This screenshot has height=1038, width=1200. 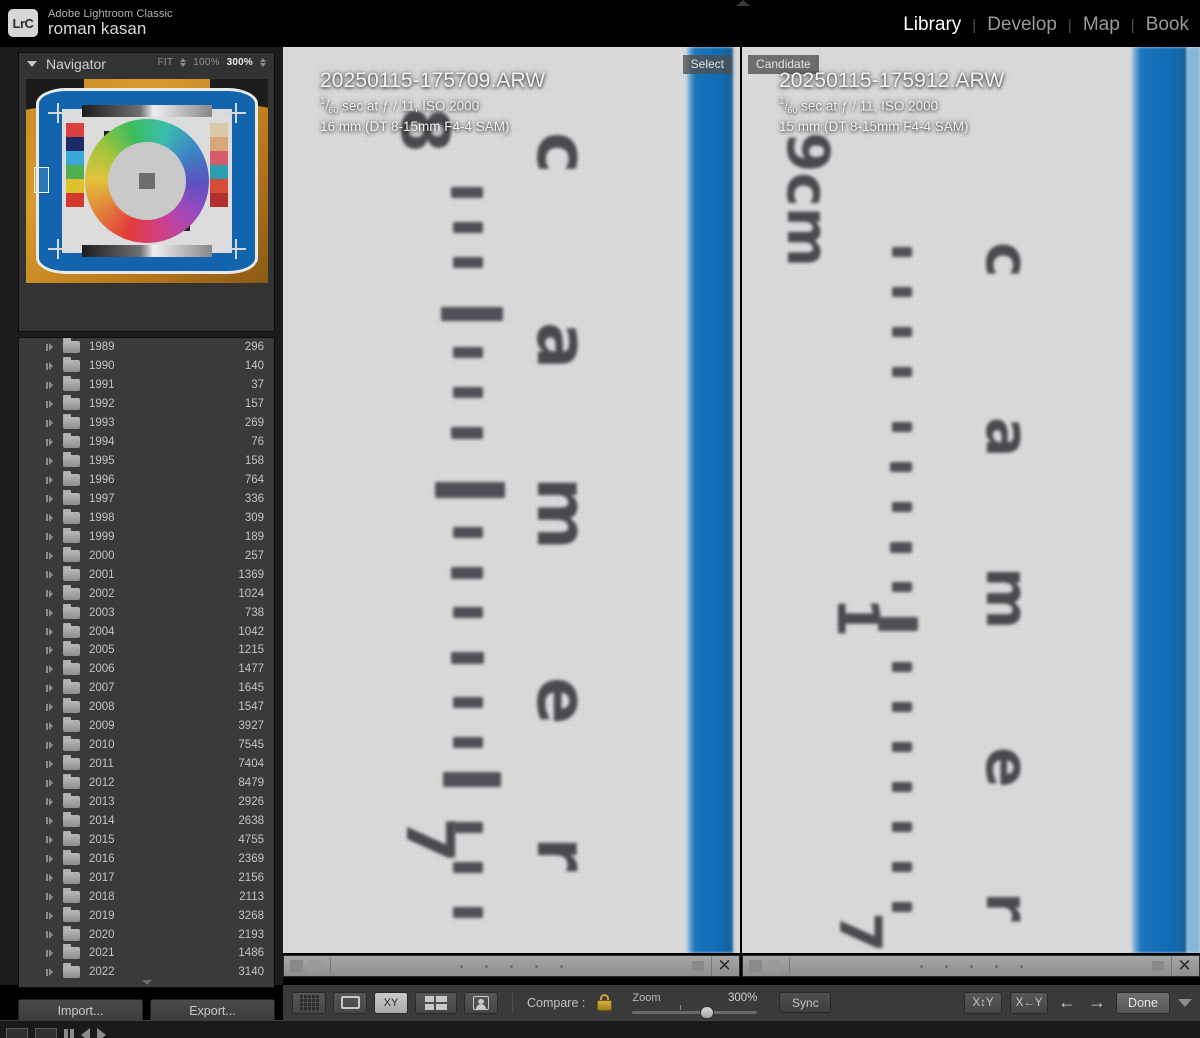 What do you see at coordinates (1185, 1002) in the screenshot?
I see `toolbar-options-chevron-icon` at bounding box center [1185, 1002].